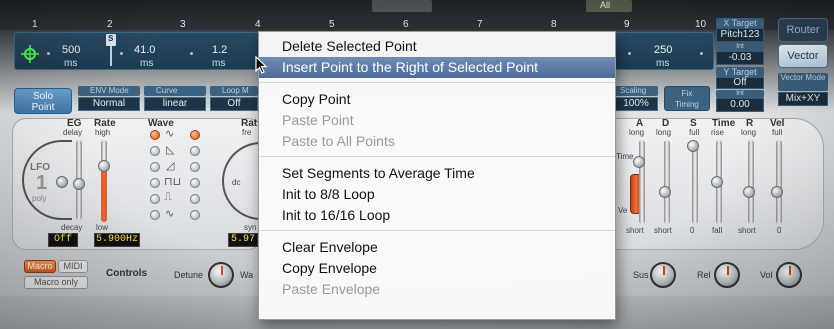 The height and width of the screenshot is (329, 834). Describe the element at coordinates (749, 192) in the screenshot. I see `release-slider-handle` at that location.